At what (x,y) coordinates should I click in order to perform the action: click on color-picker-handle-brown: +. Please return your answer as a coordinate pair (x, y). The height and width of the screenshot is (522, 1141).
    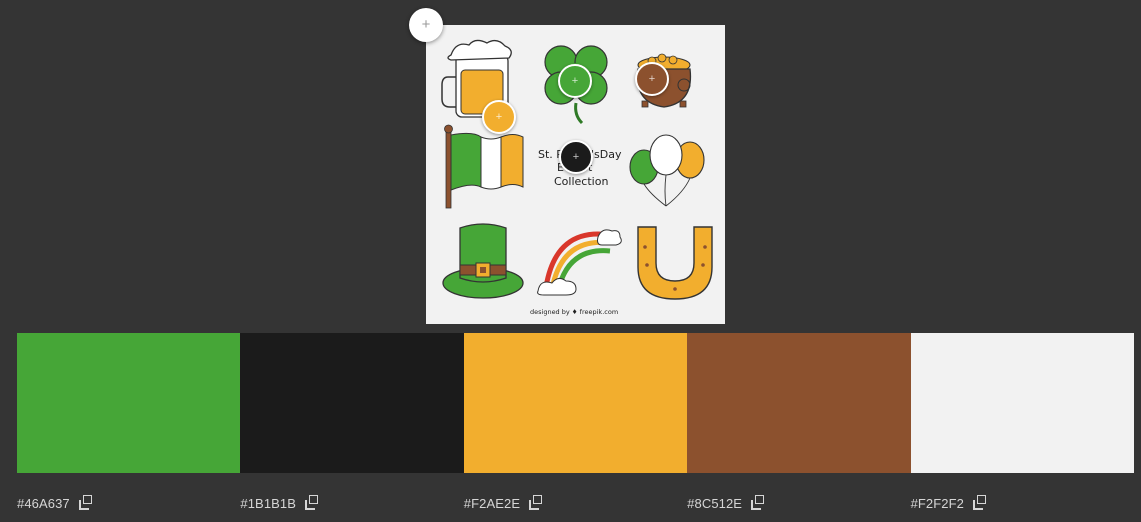
    Looking at the image, I should click on (652, 79).